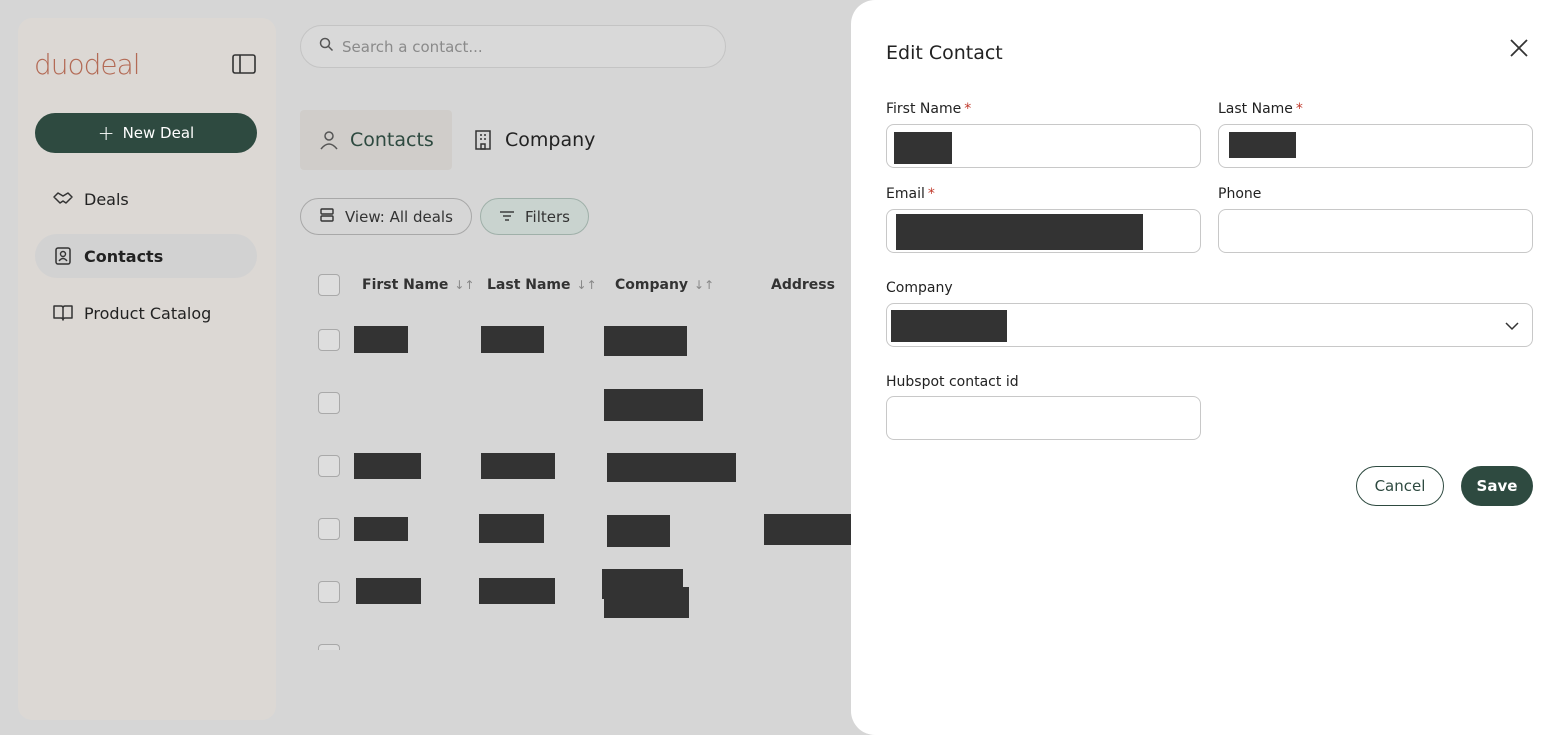  I want to click on sidebar-item-contacts: Contacts, so click(146, 256).